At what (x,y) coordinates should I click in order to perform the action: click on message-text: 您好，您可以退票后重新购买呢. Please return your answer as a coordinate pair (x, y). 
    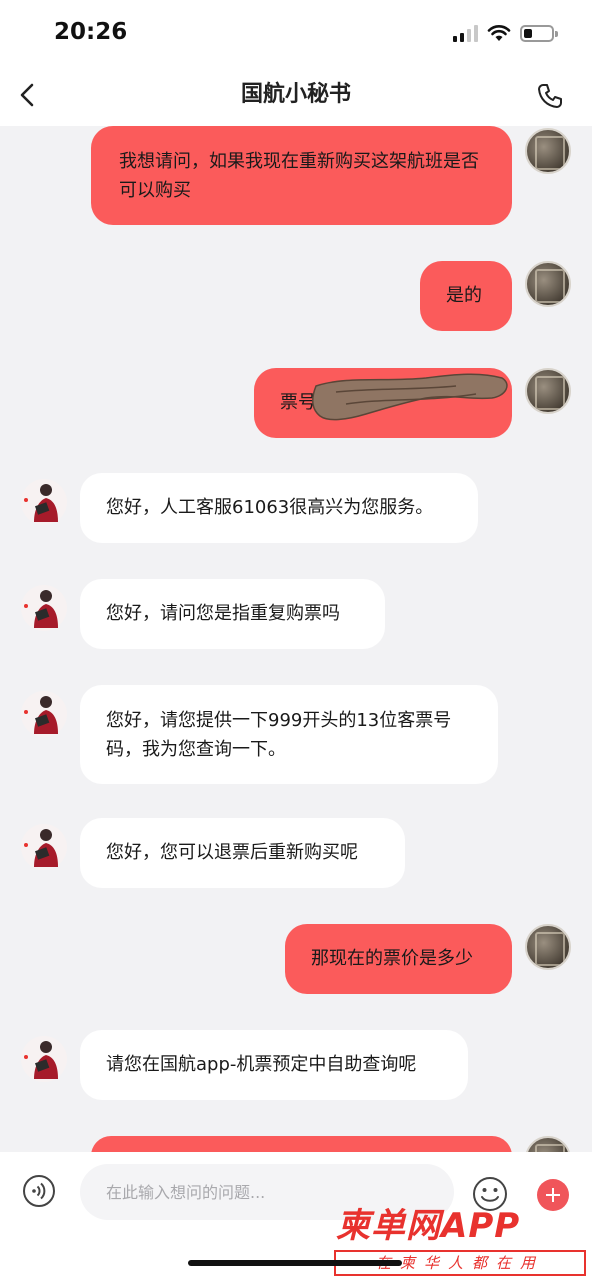
    Looking at the image, I should click on (232, 852).